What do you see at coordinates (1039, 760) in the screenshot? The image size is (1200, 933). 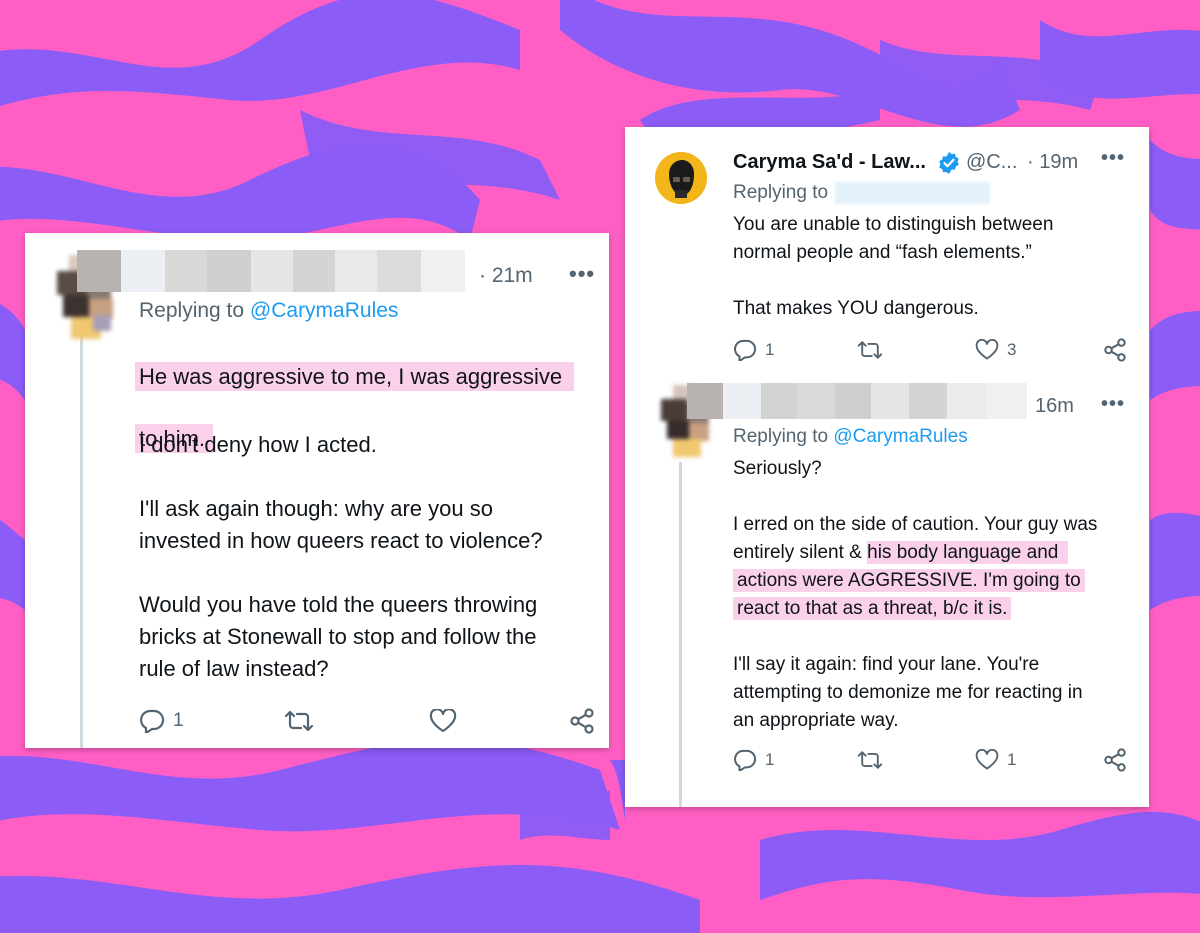 I see `like-button: 1` at bounding box center [1039, 760].